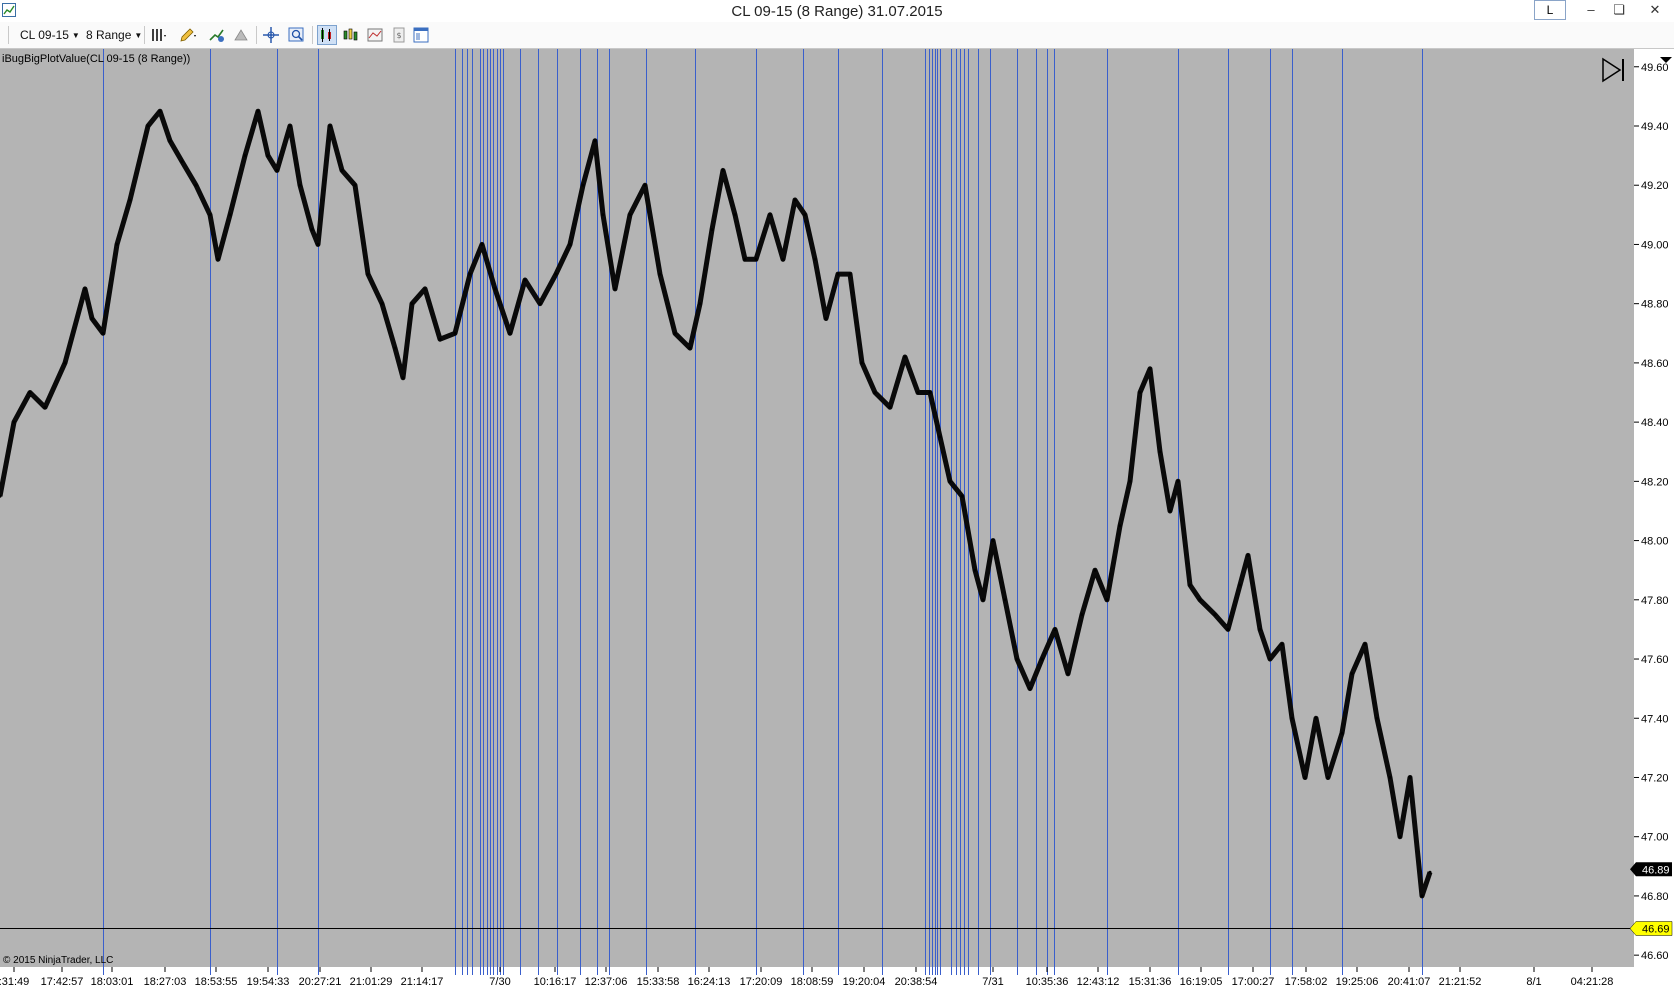  I want to click on y-tick-label: 46.60, so click(1655, 956).